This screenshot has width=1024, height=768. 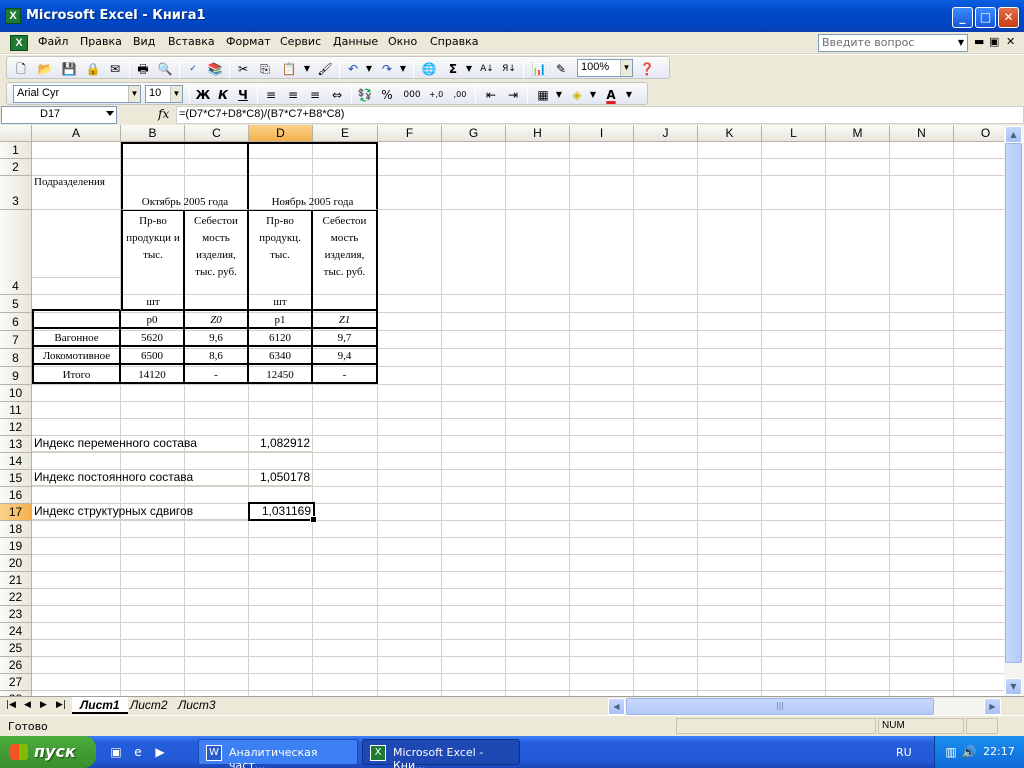 What do you see at coordinates (293, 95) in the screenshot?
I see `align-center-icon: ≡` at bounding box center [293, 95].